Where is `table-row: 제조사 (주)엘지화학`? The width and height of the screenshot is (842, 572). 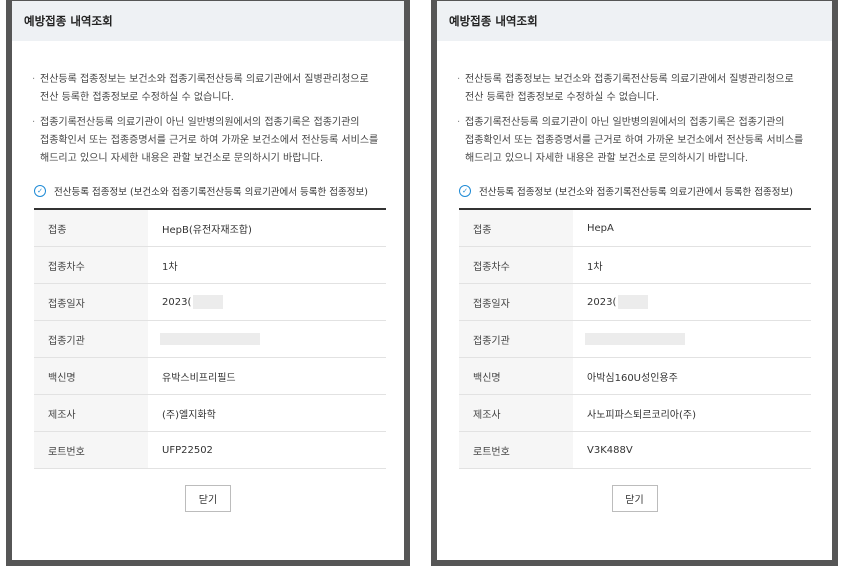 table-row: 제조사 (주)엘지화학 is located at coordinates (210, 413).